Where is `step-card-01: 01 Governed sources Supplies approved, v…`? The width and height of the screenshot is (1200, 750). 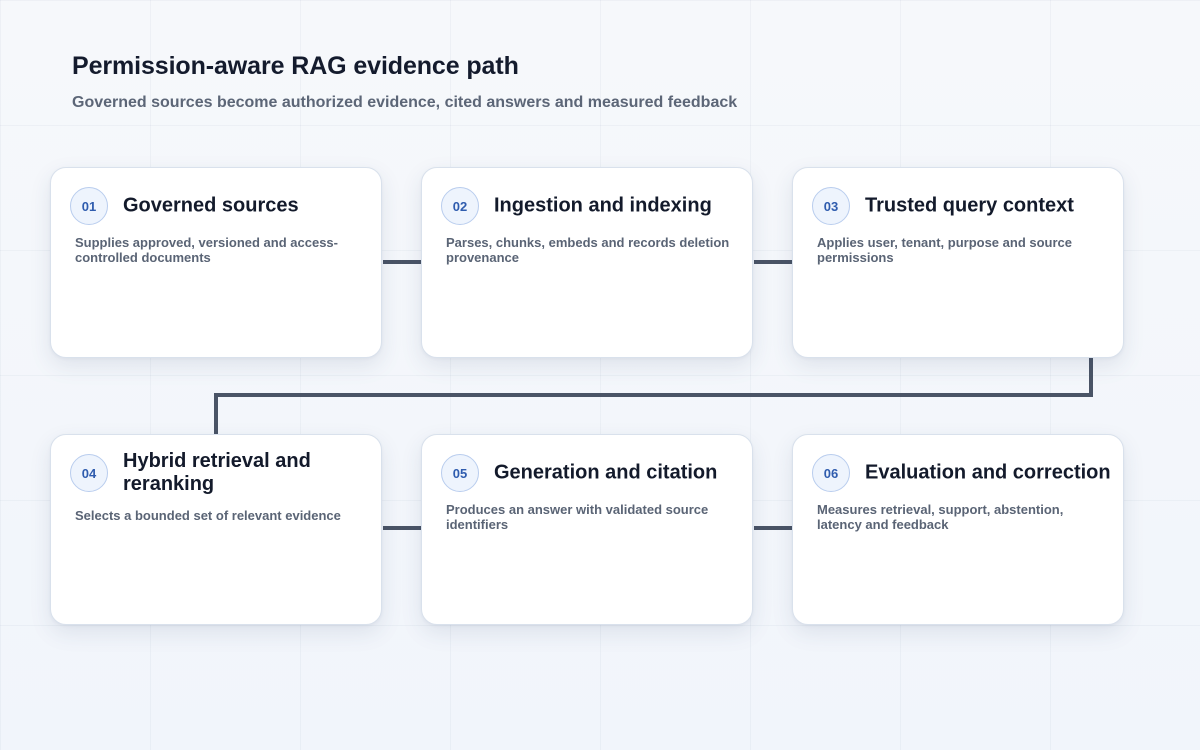 step-card-01: 01 Governed sources Supplies approved, v… is located at coordinates (216, 262).